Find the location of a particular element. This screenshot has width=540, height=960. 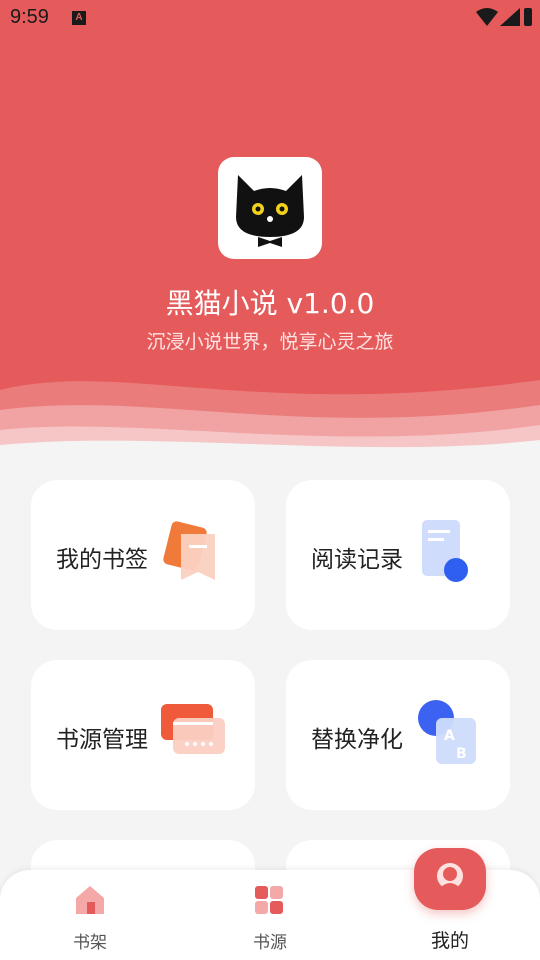

black-cat-icon is located at coordinates (270, 211).